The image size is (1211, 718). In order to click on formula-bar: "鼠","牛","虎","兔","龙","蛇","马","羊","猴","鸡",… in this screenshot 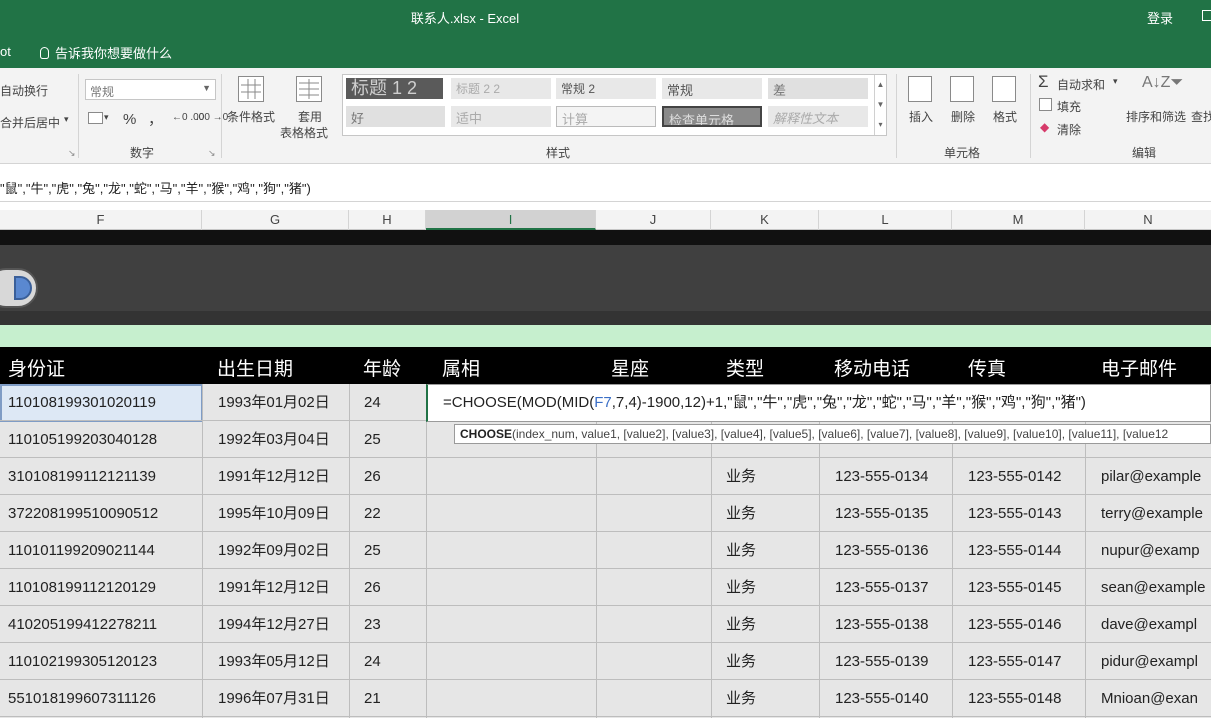, I will do `click(605, 183)`.